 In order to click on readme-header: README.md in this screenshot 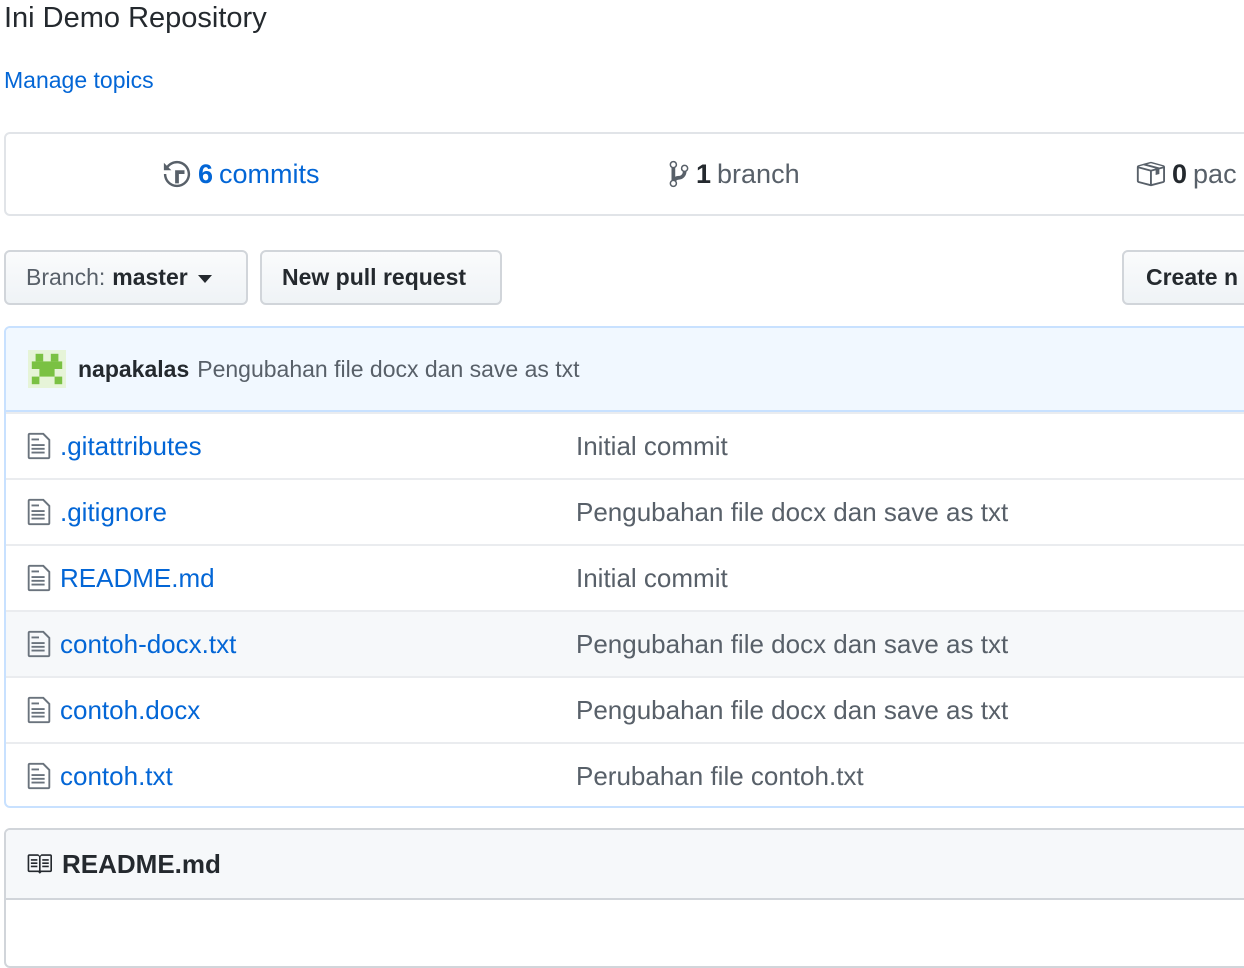, I will do `click(625, 865)`.